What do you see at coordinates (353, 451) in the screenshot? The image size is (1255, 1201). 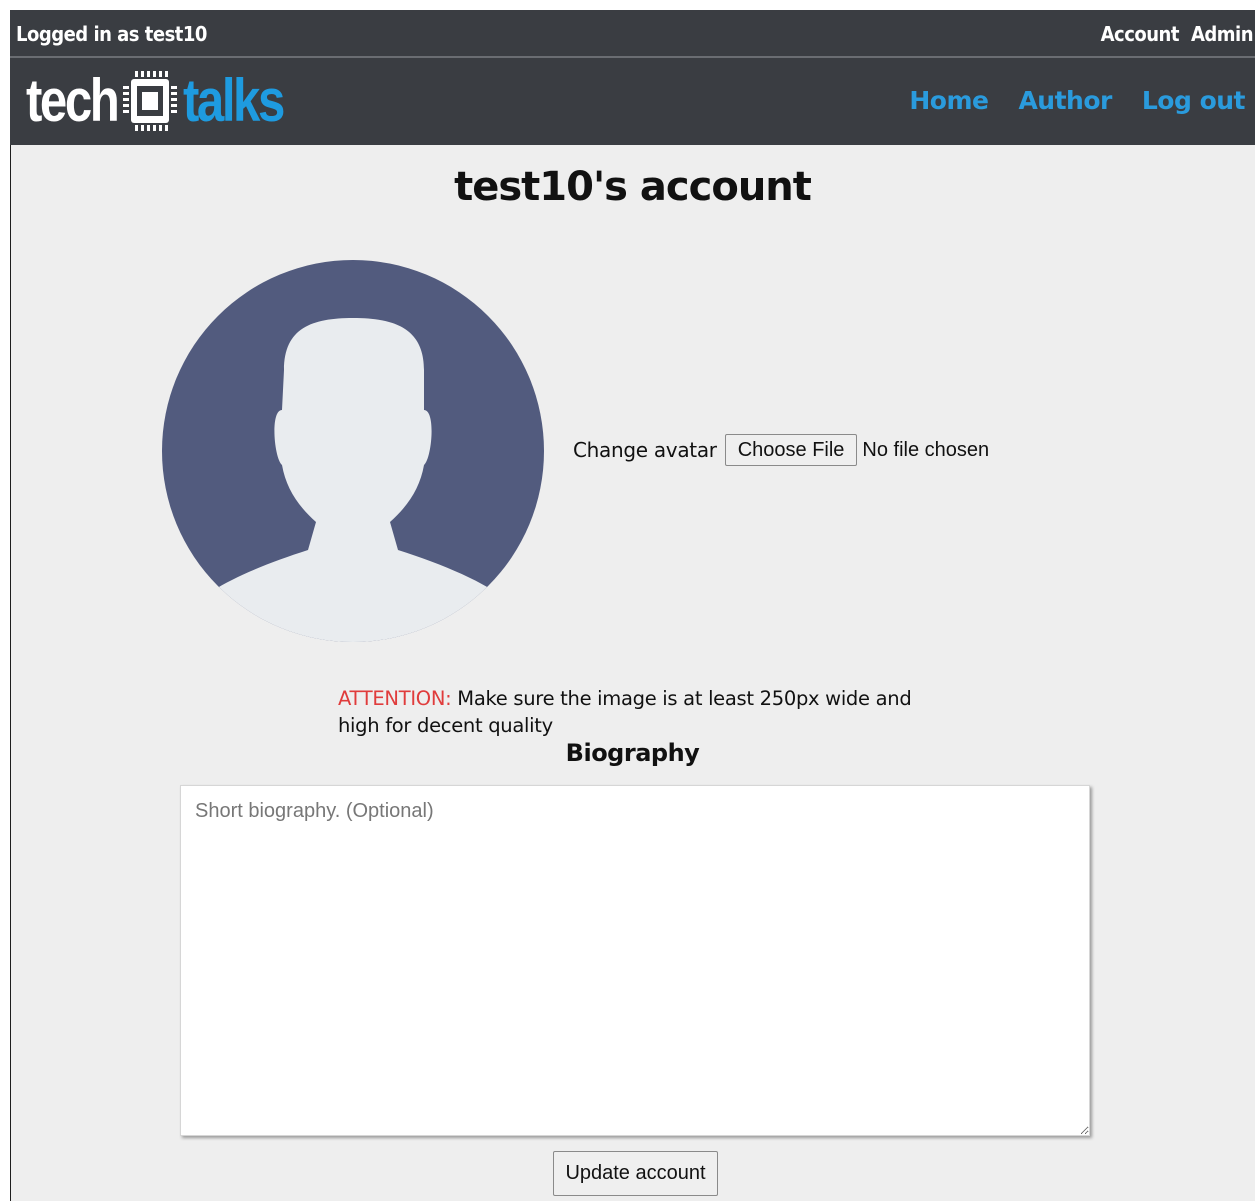 I see `avatar-placeholder-icon` at bounding box center [353, 451].